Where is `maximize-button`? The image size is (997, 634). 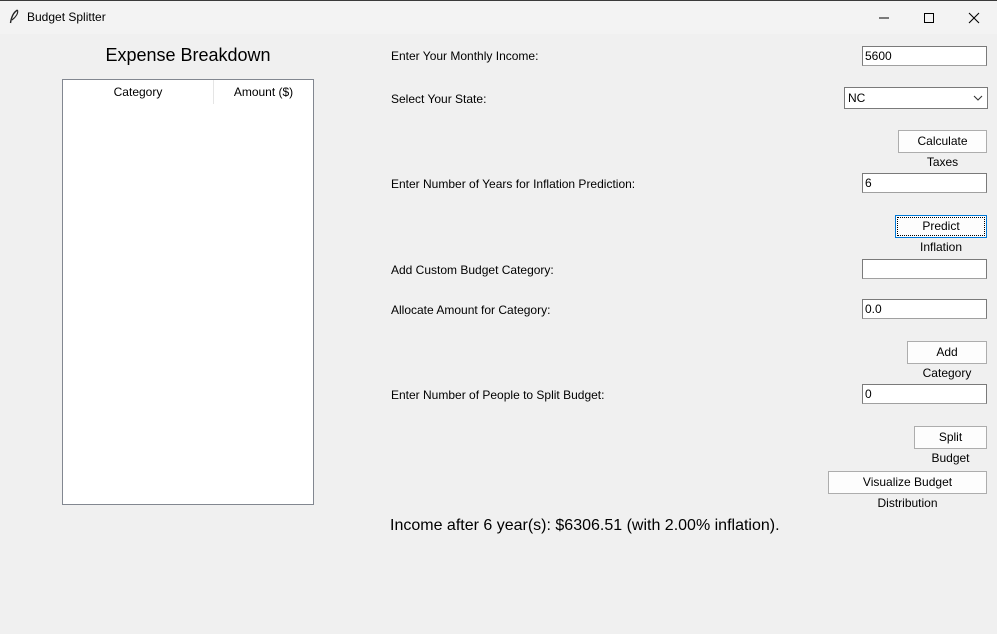 maximize-button is located at coordinates (929, 17).